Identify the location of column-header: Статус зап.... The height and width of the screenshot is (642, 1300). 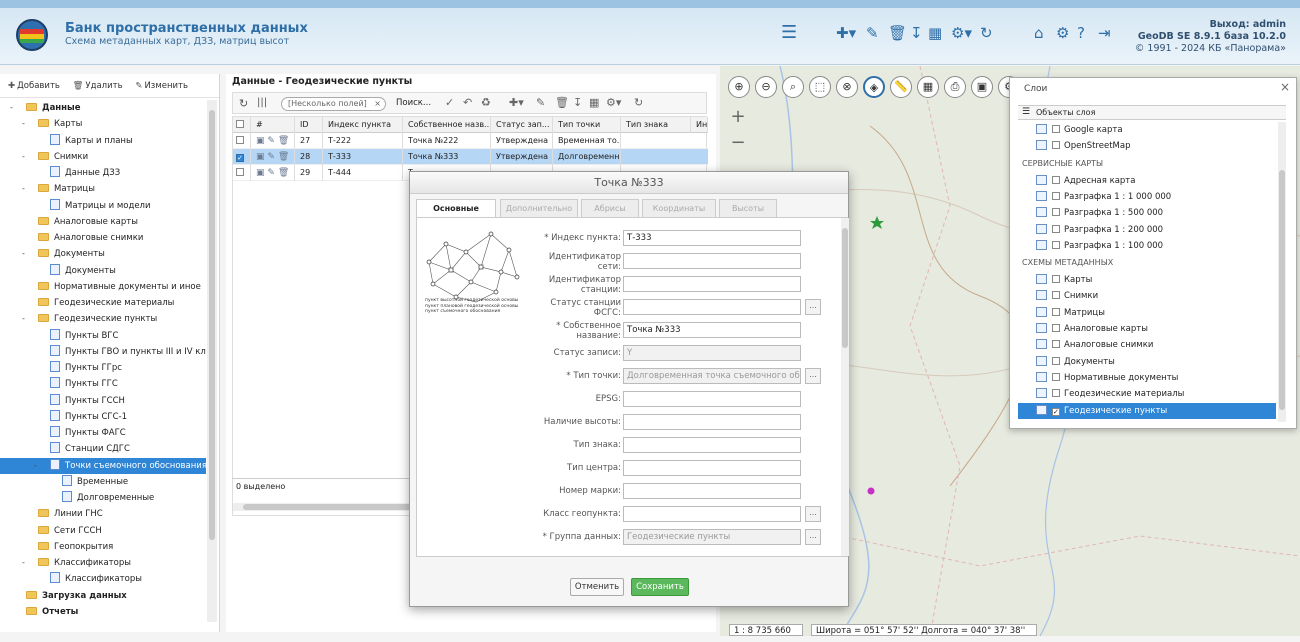
(523, 125).